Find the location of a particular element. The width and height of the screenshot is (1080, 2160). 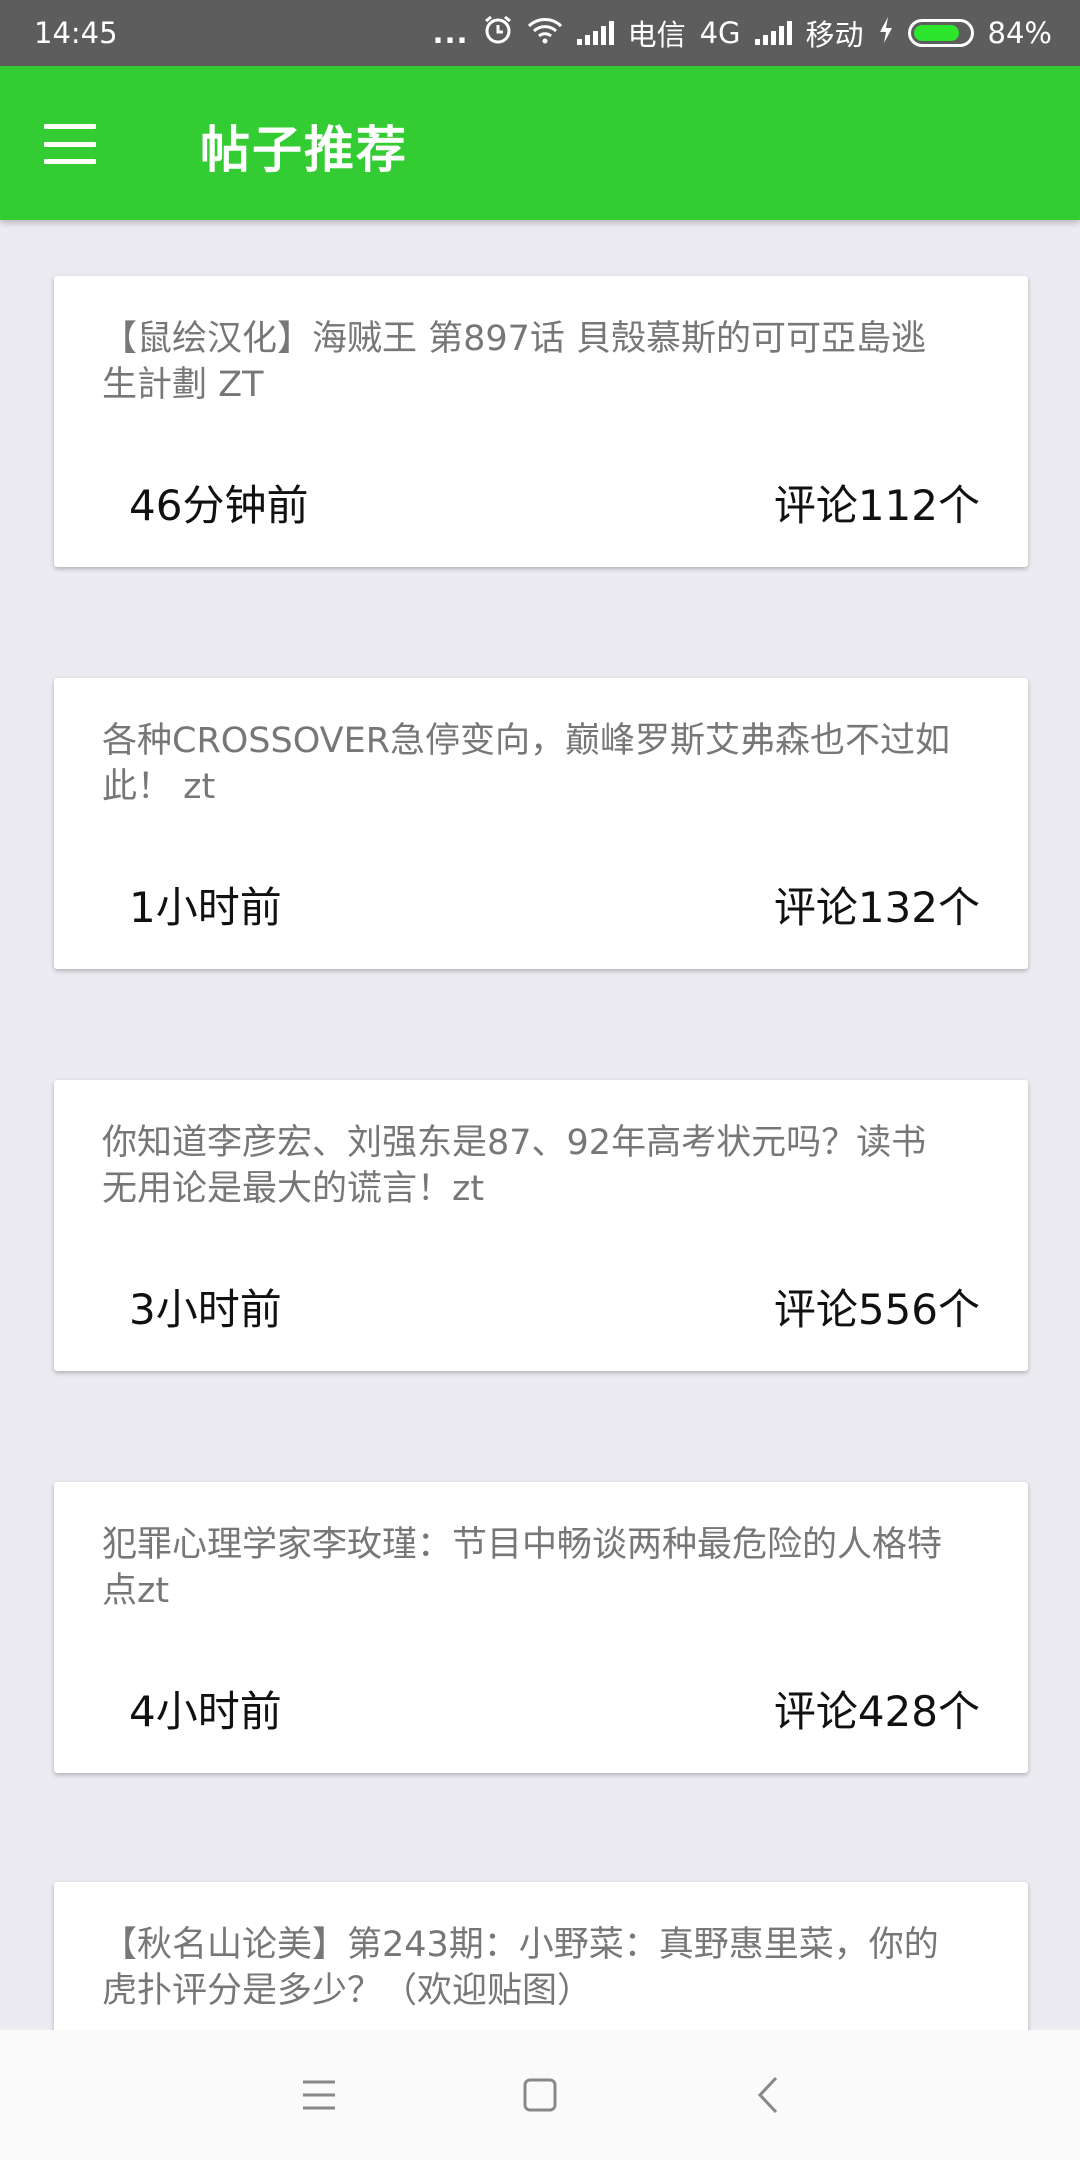

home-icon is located at coordinates (540, 2095).